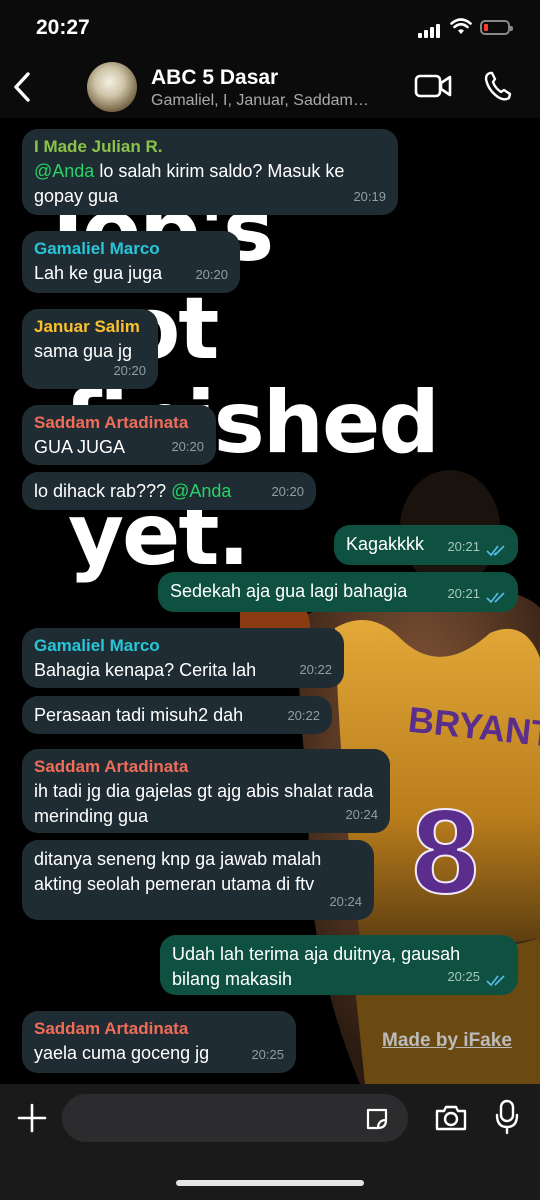 The height and width of the screenshot is (1200, 540). I want to click on voice-call-icon, so click(498, 86).